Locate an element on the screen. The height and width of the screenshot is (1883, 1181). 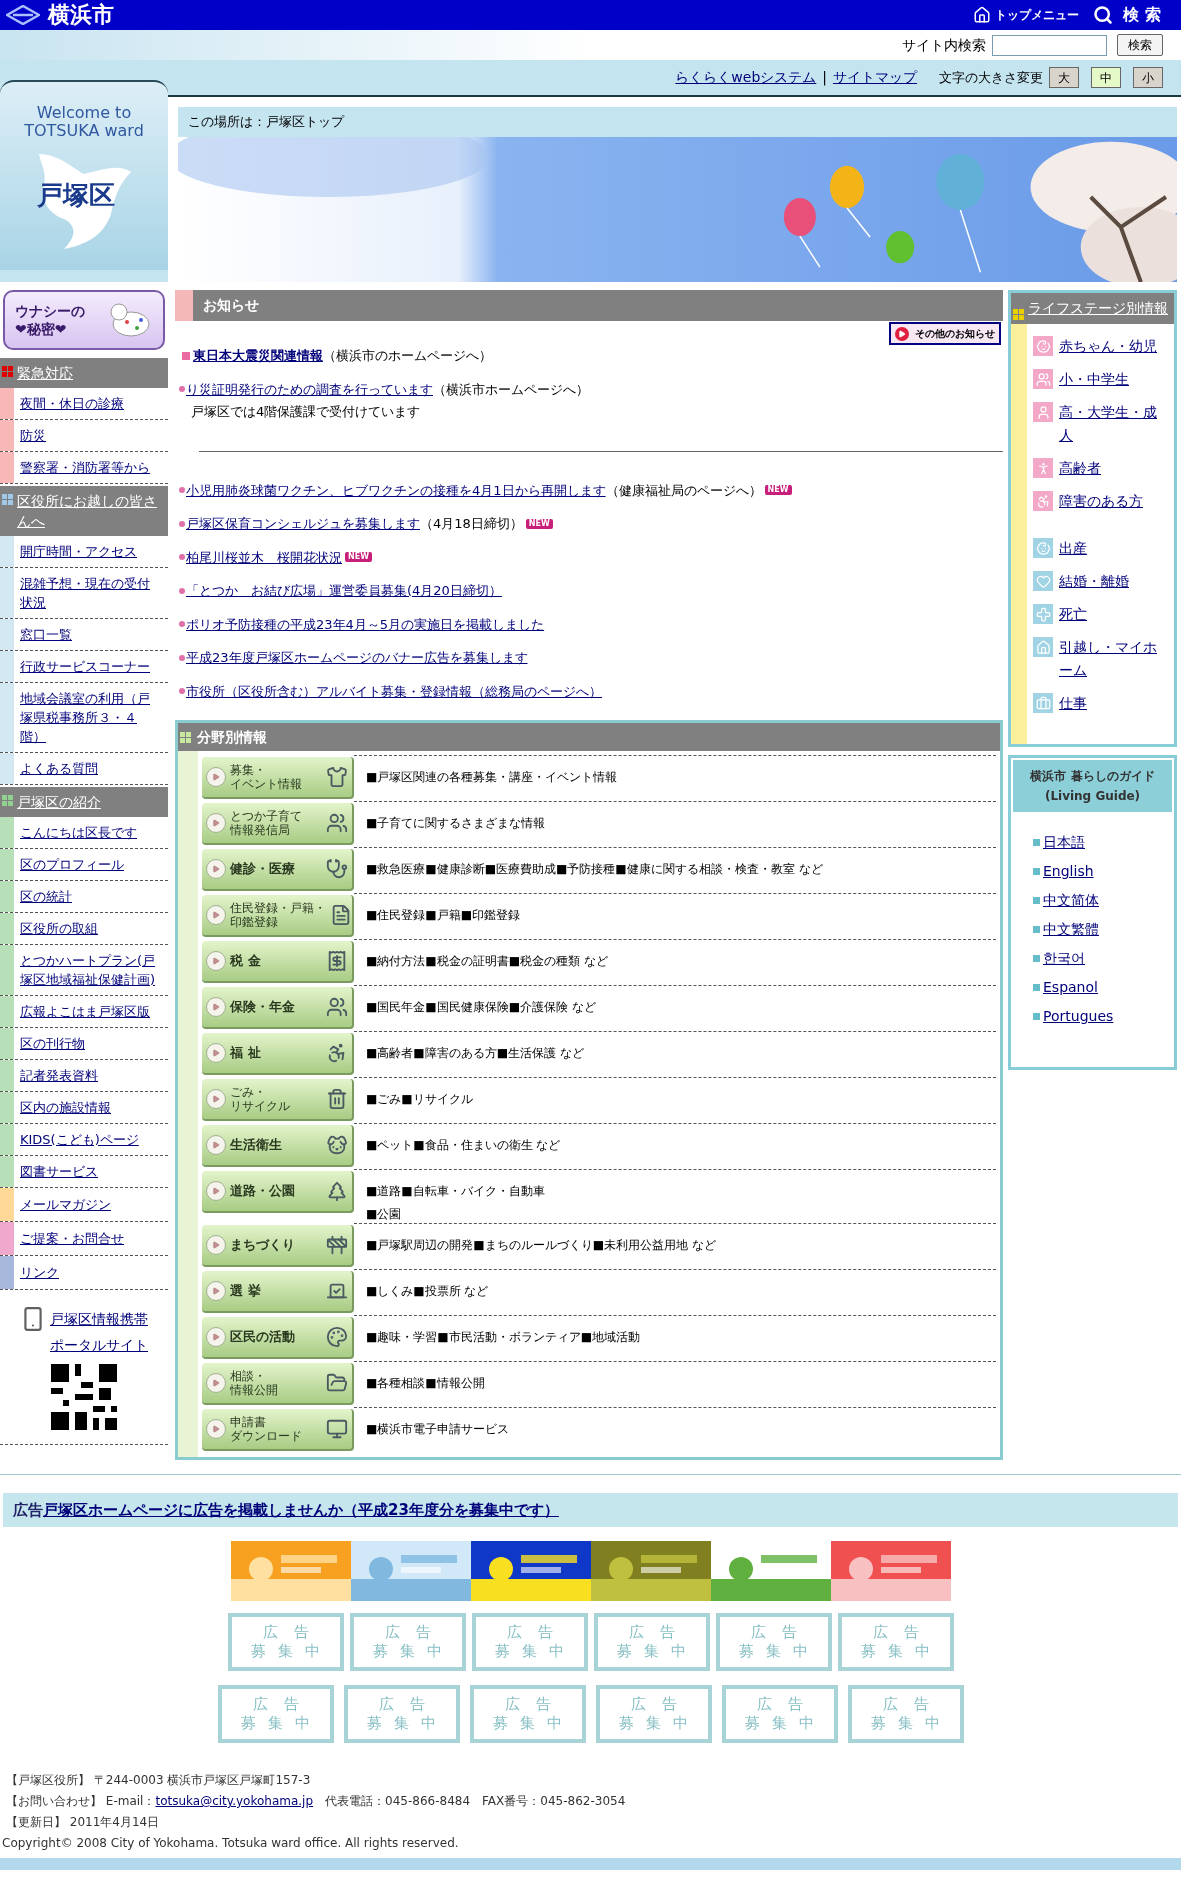
life-stage-link: 結婚・離婚 is located at coordinates (1094, 581).